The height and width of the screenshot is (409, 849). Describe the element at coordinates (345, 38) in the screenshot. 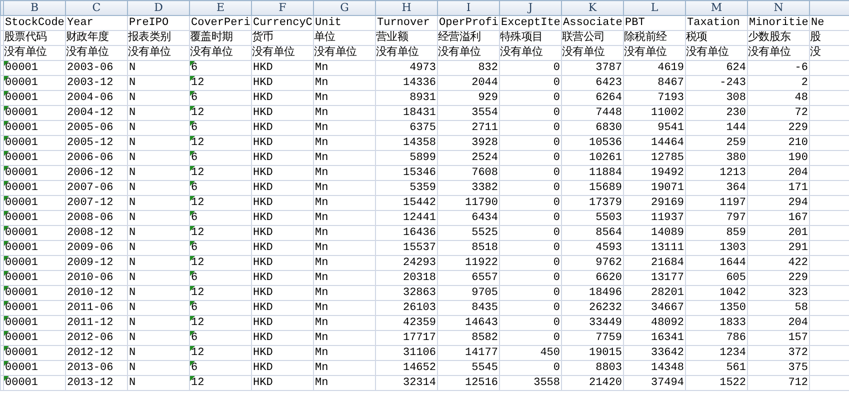

I see `table-cell: 单位` at that location.